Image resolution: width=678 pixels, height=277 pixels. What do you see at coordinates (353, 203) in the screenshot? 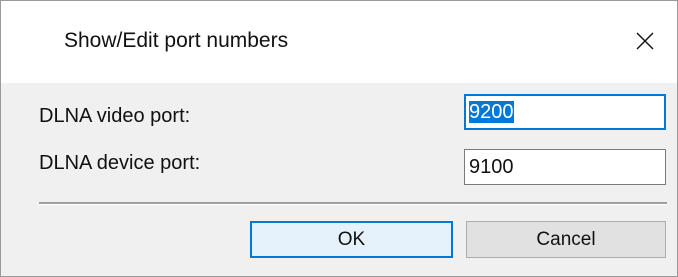
I see `separator` at bounding box center [353, 203].